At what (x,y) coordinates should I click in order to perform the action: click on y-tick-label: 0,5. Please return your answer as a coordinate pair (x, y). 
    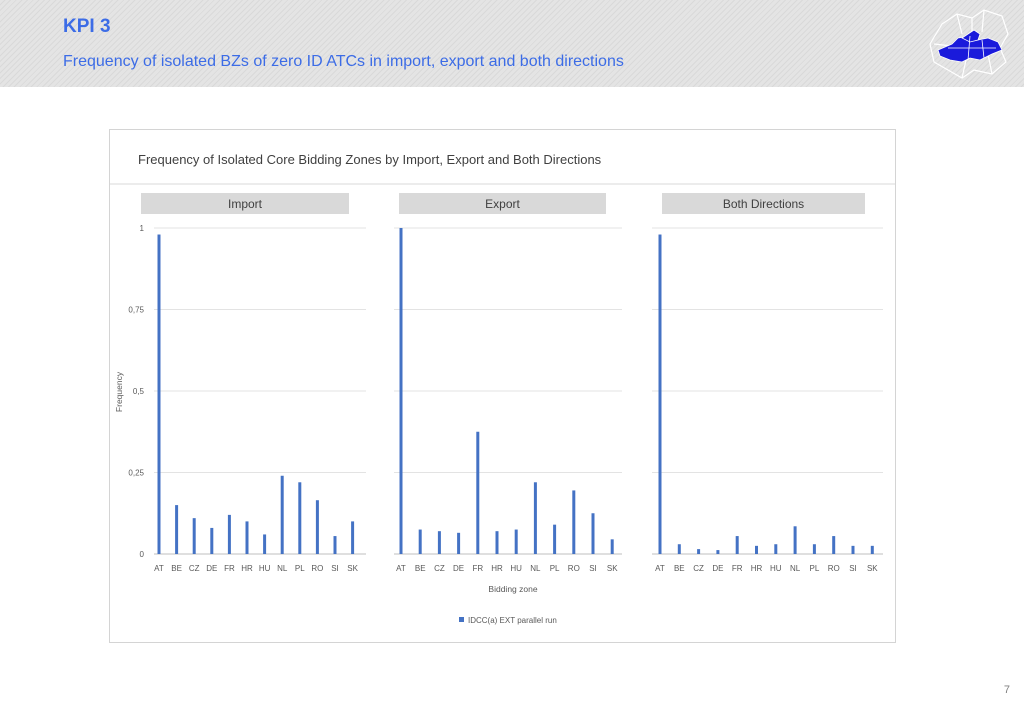
    Looking at the image, I should click on (139, 391).